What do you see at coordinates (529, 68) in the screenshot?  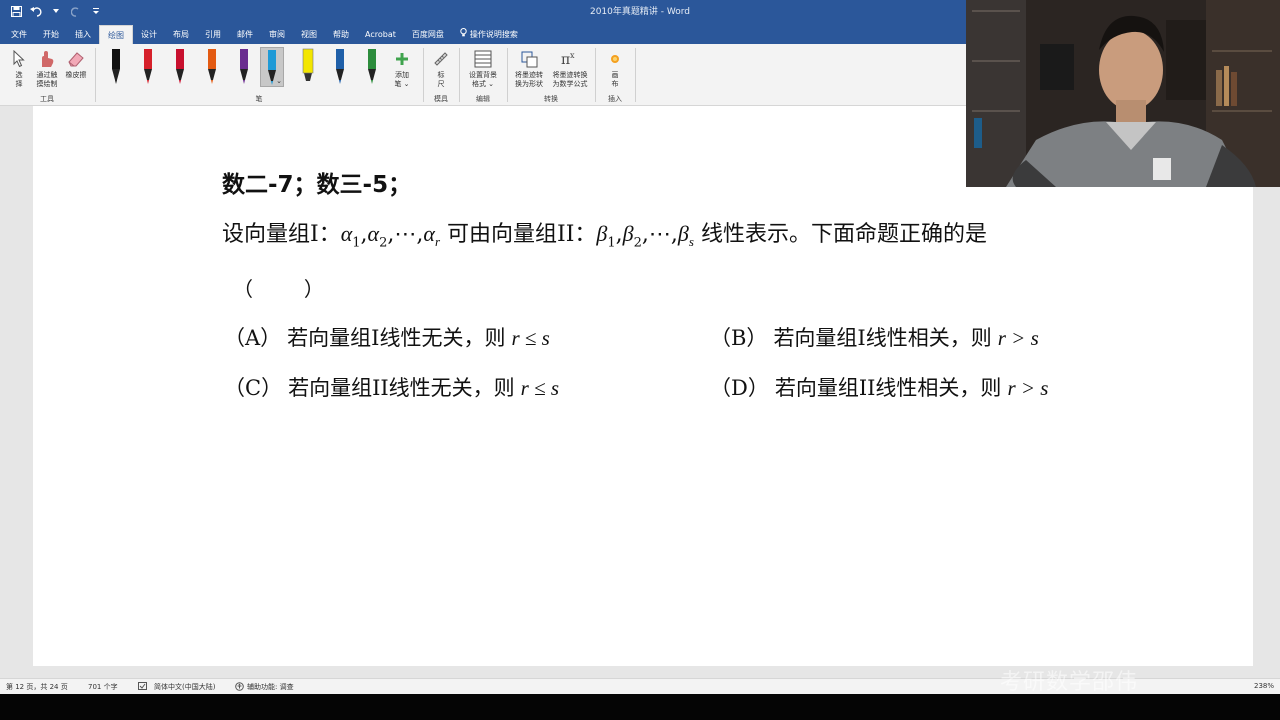 I see `ink-to-shape-button: 将墨迹转 换为形状` at bounding box center [529, 68].